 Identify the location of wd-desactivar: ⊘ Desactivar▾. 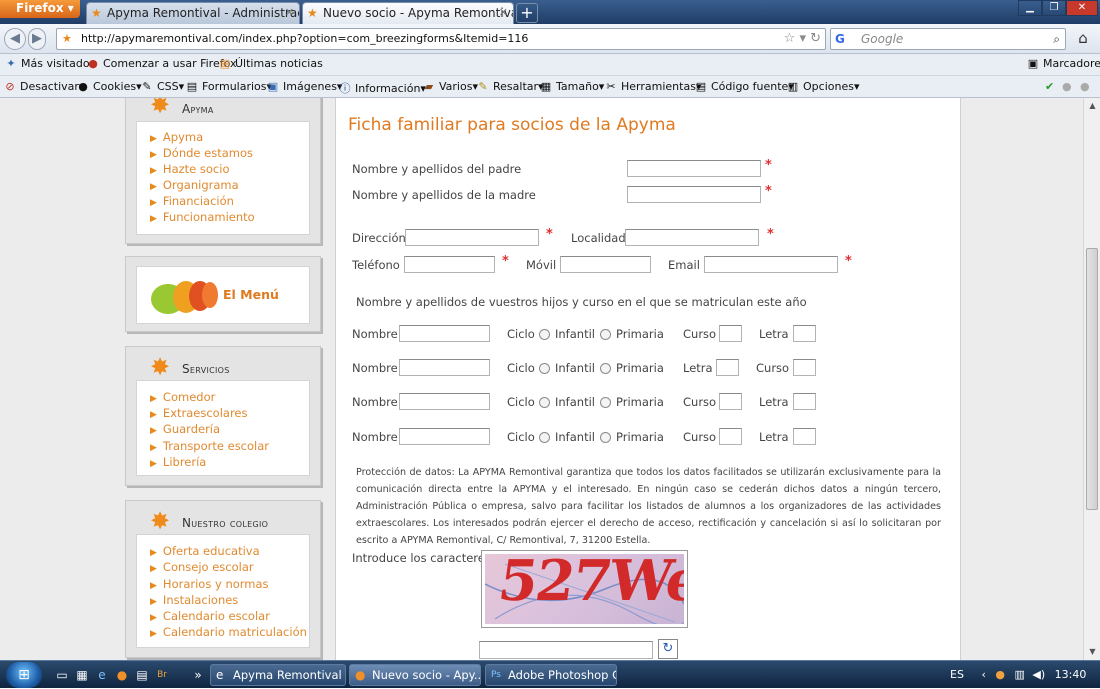
(43, 86).